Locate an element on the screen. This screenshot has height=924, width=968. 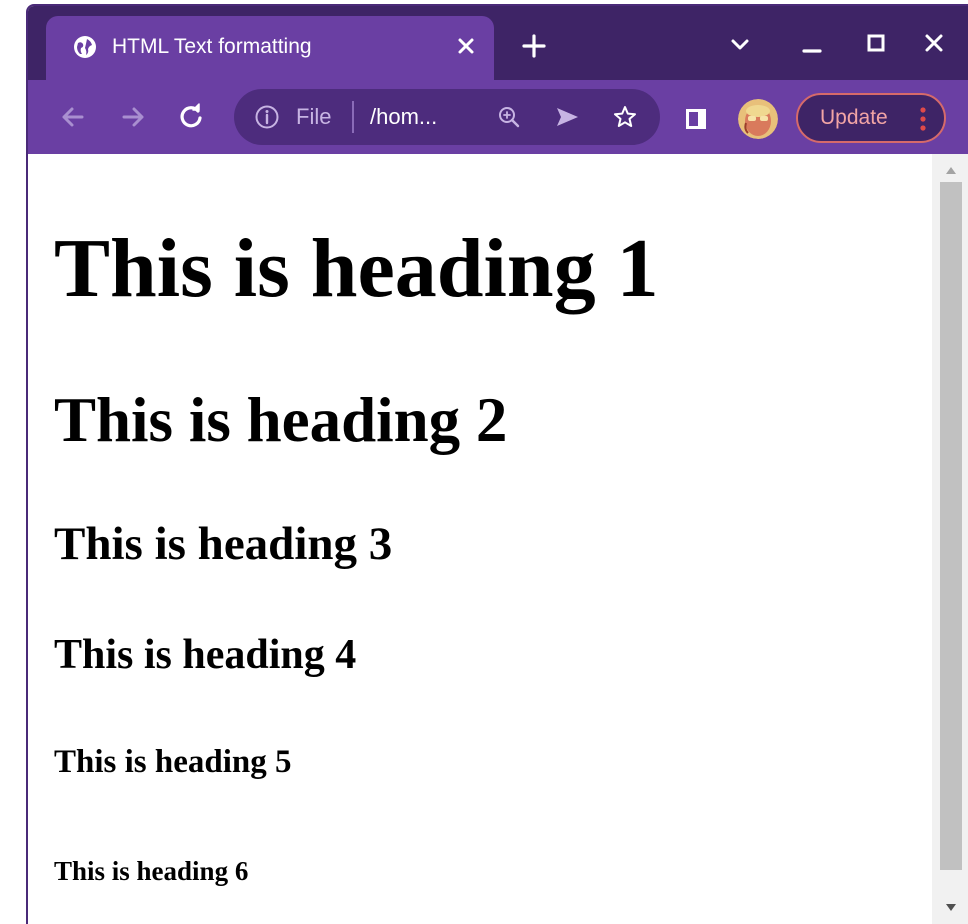
globe-icon is located at coordinates (85, 47).